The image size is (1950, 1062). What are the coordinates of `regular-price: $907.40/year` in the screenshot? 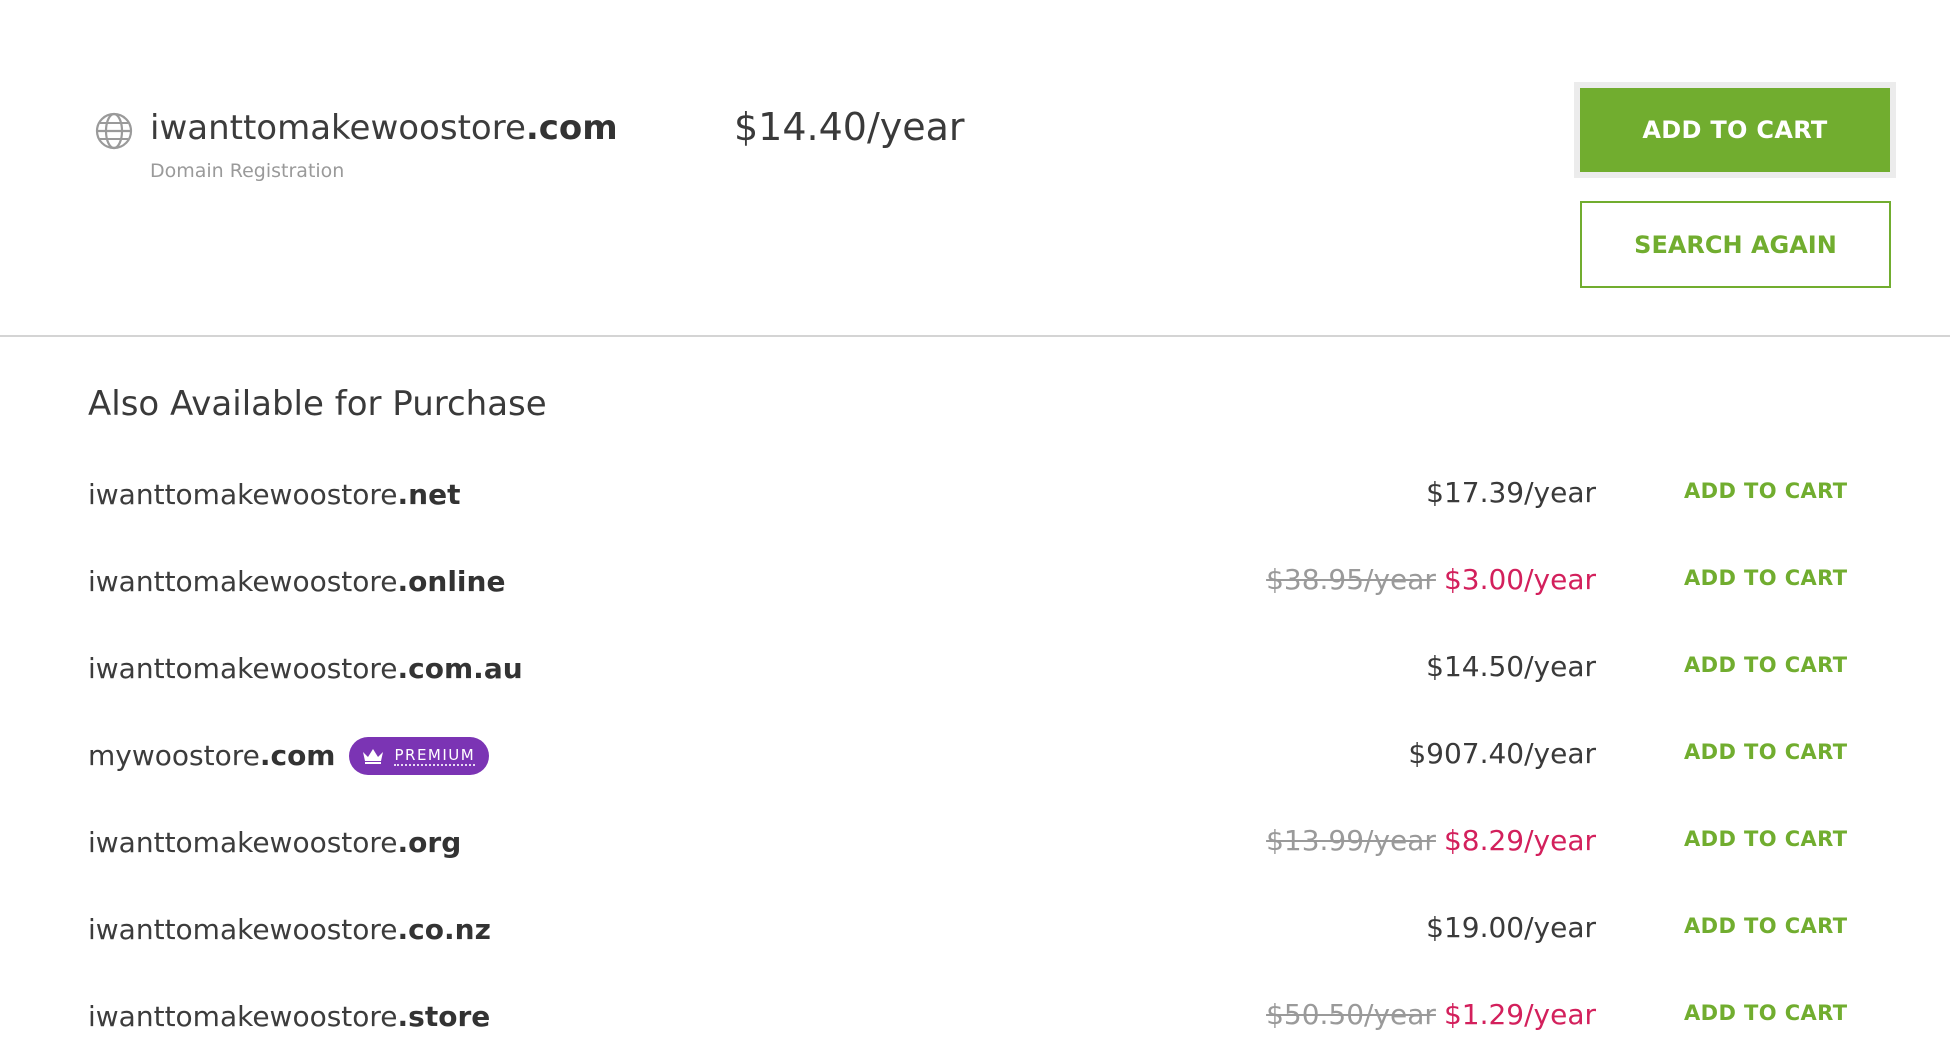 It's located at (1502, 753).